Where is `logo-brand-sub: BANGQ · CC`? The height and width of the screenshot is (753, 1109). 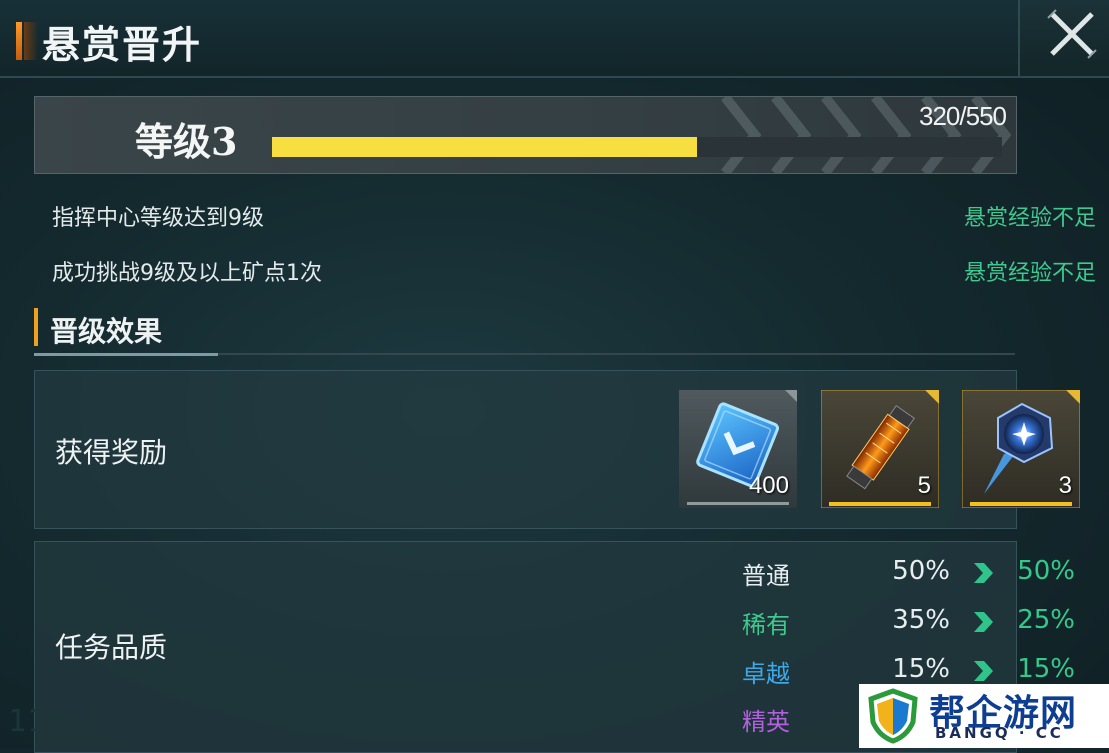
logo-brand-sub: BANGQ · CC is located at coordinates (999, 733).